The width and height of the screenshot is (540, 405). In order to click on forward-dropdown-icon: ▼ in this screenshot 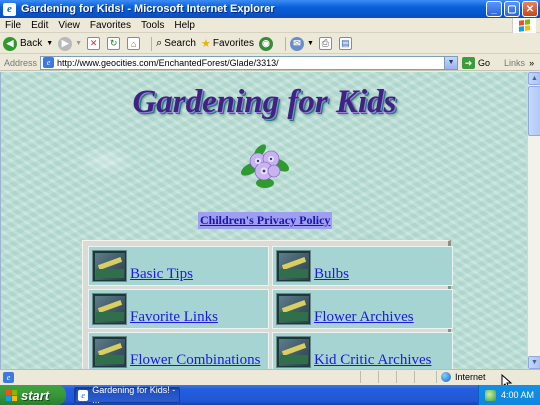, I will do `click(78, 43)`.